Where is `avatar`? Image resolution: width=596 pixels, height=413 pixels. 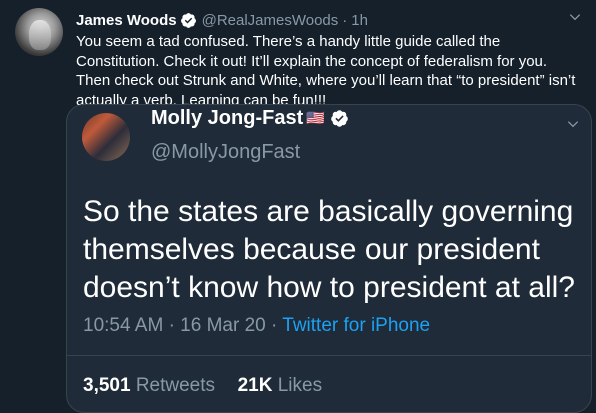 avatar is located at coordinates (39, 32).